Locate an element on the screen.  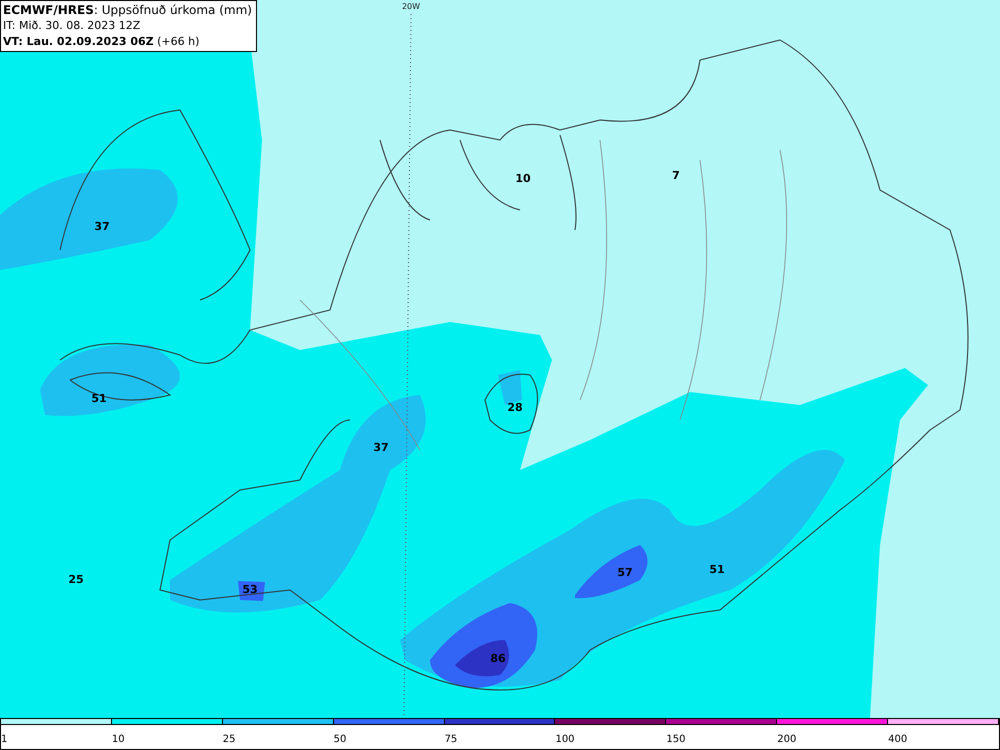
precipitation-value: 86 is located at coordinates (498, 658).